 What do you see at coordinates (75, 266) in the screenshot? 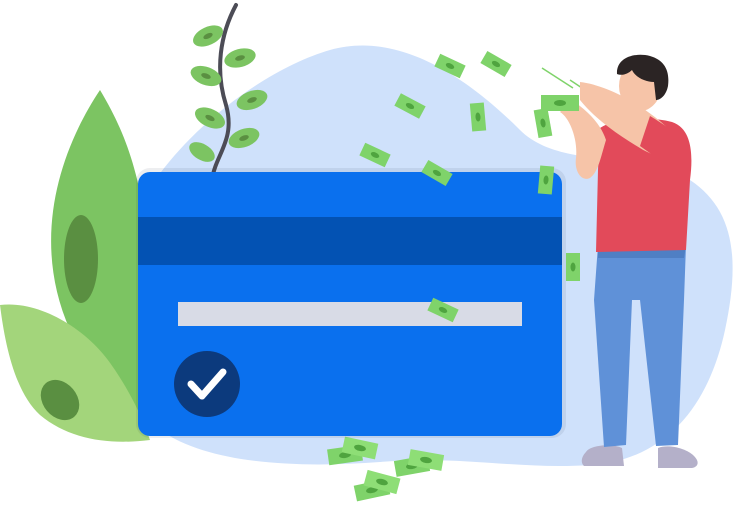
I see `leaf-plant-icon` at bounding box center [75, 266].